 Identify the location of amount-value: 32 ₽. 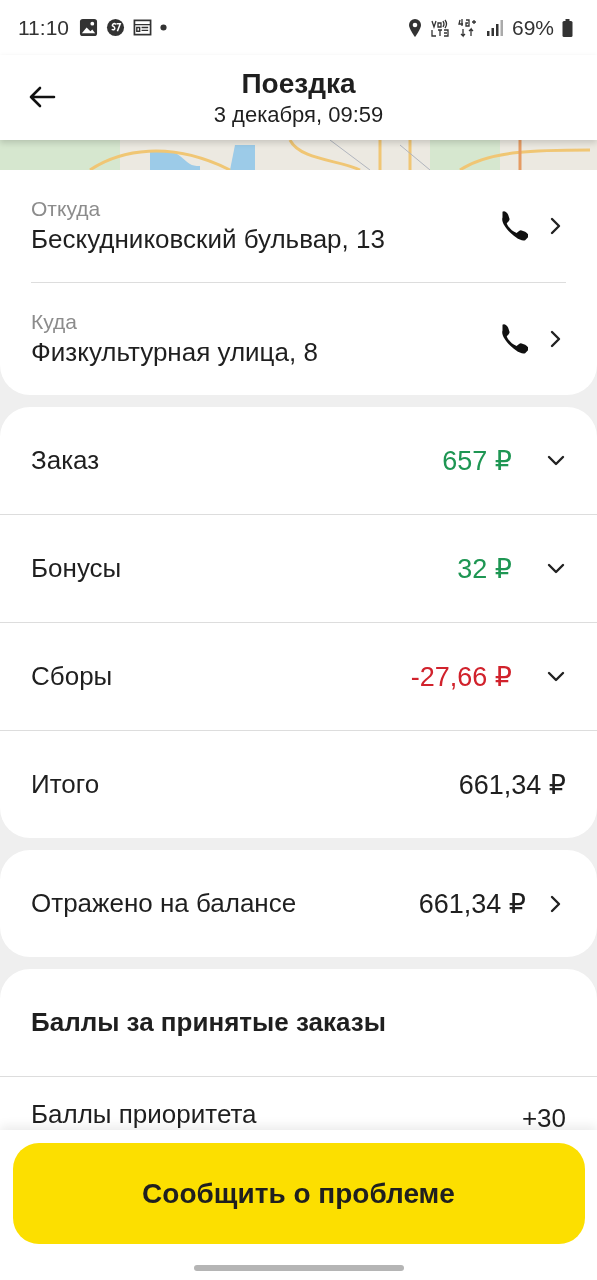
(484, 568).